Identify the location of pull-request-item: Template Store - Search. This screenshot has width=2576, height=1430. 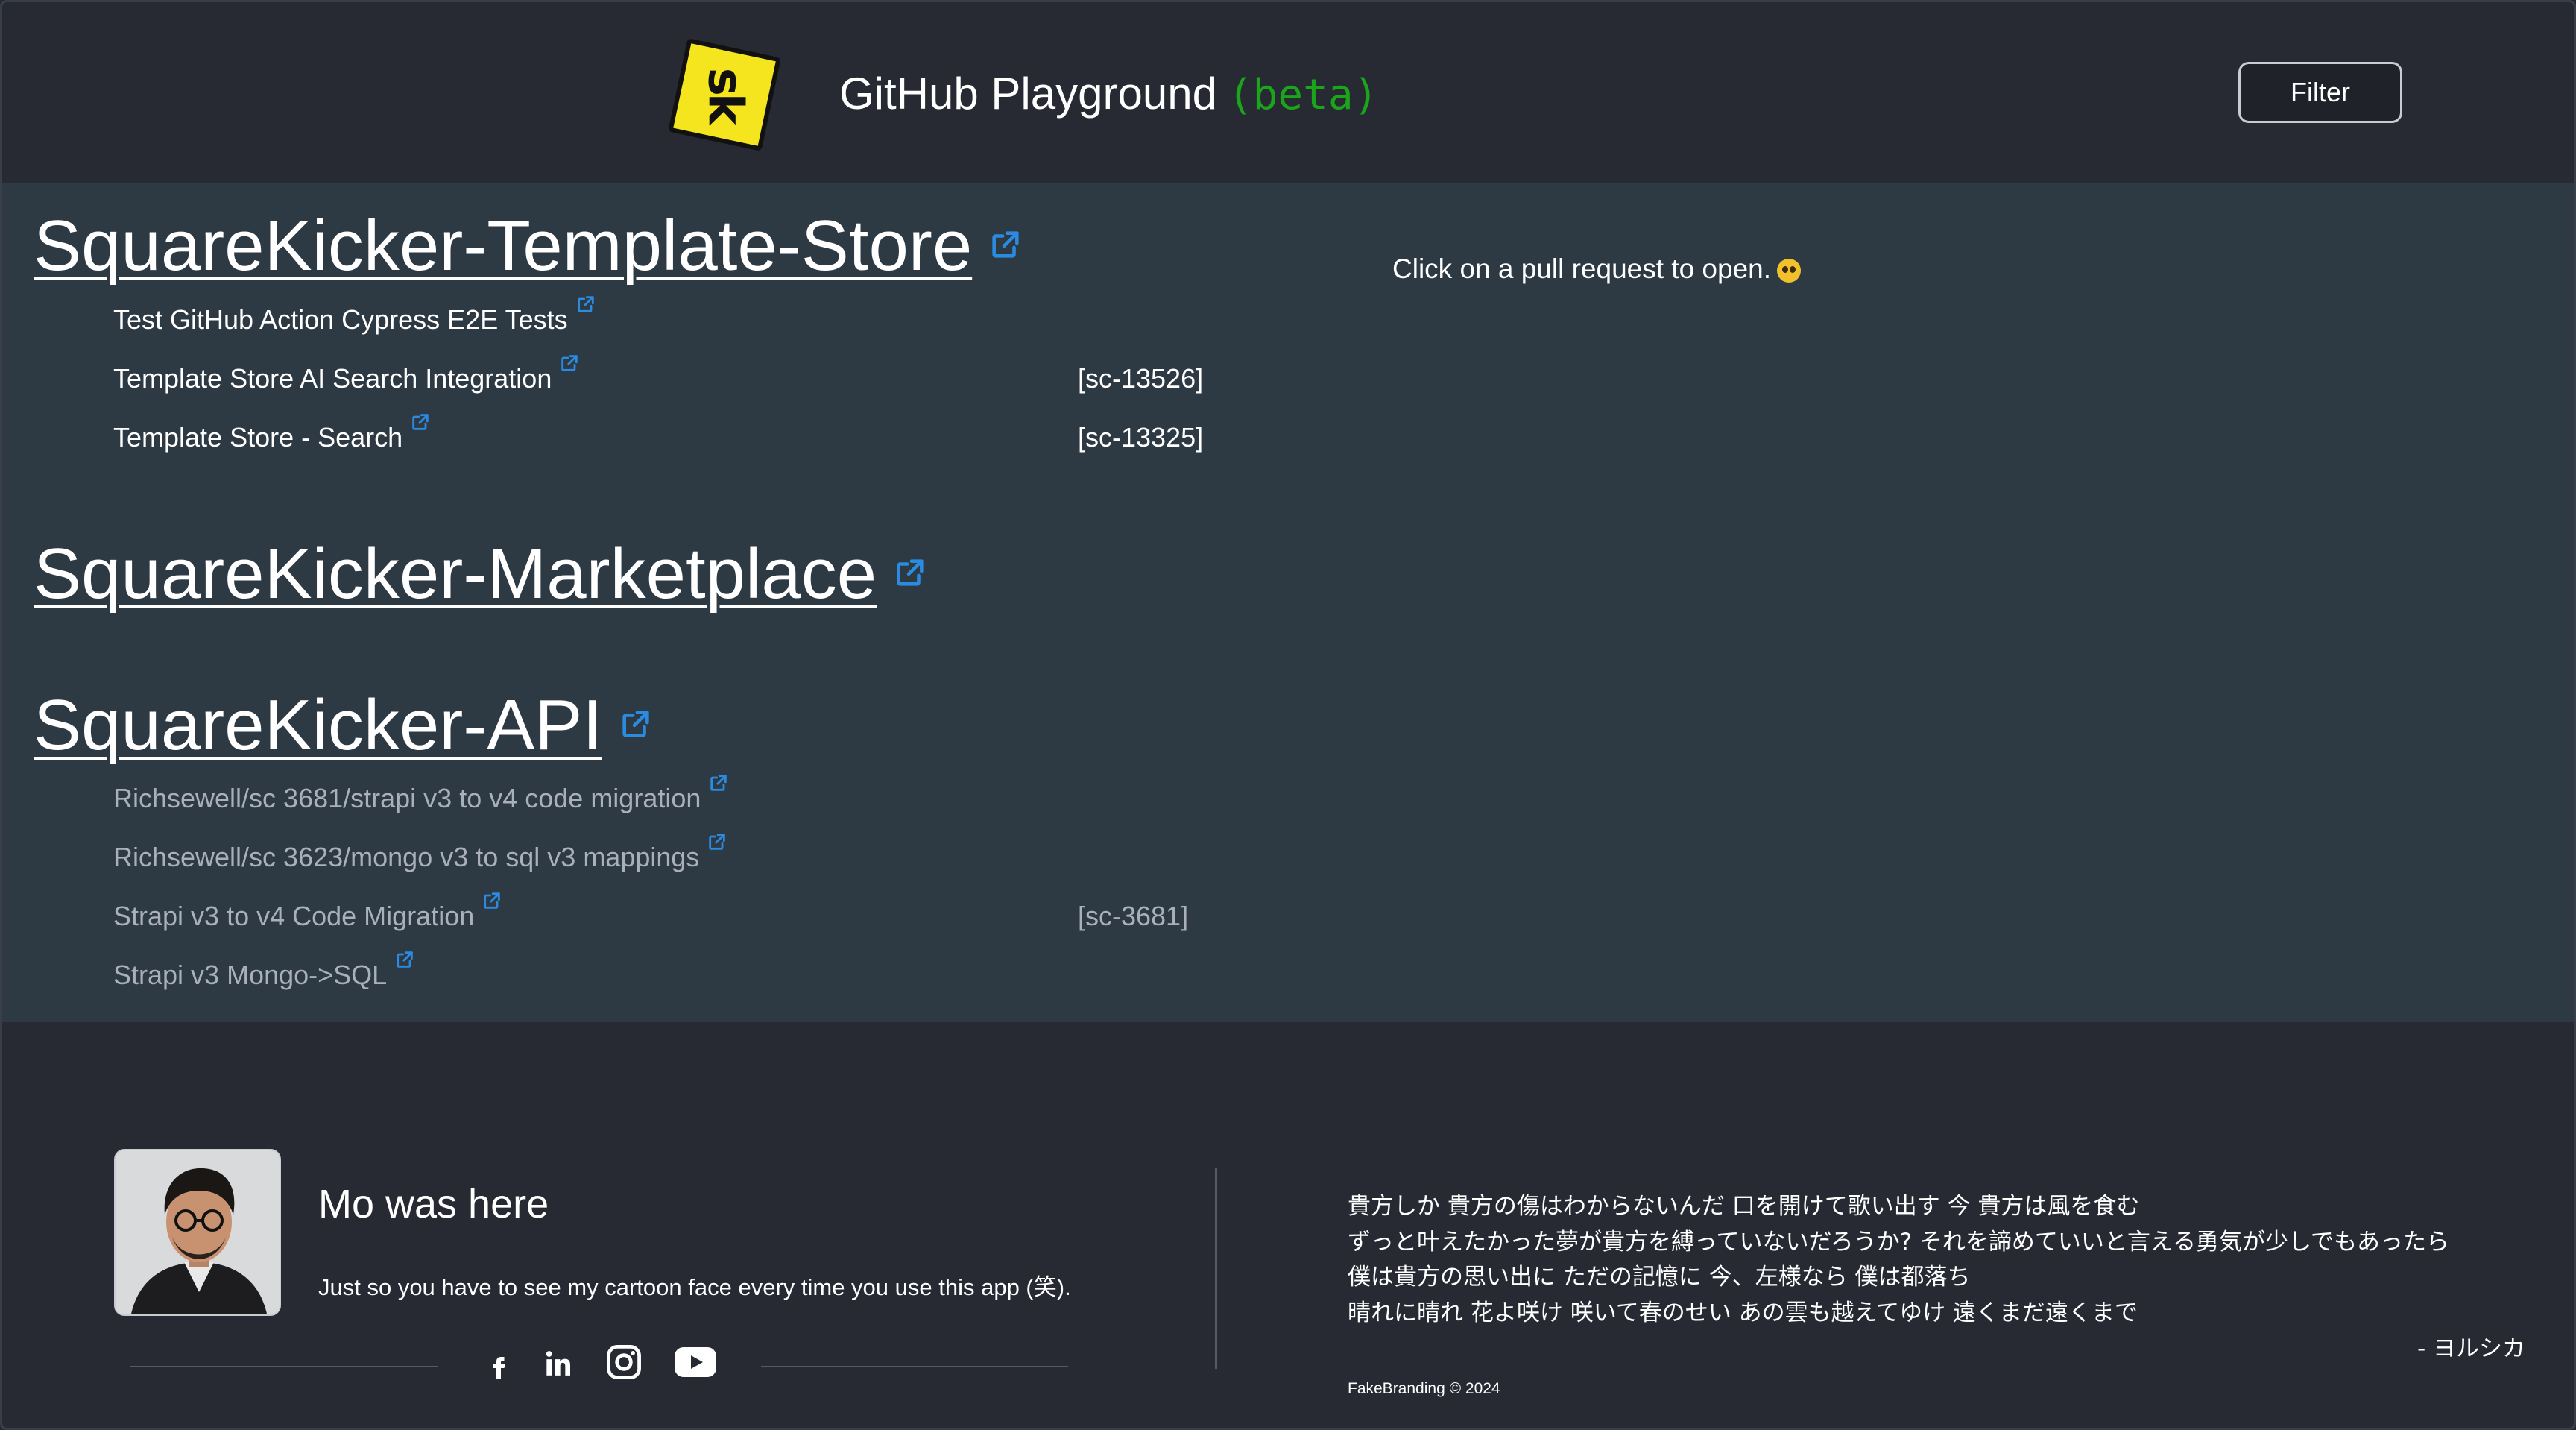
(272, 433).